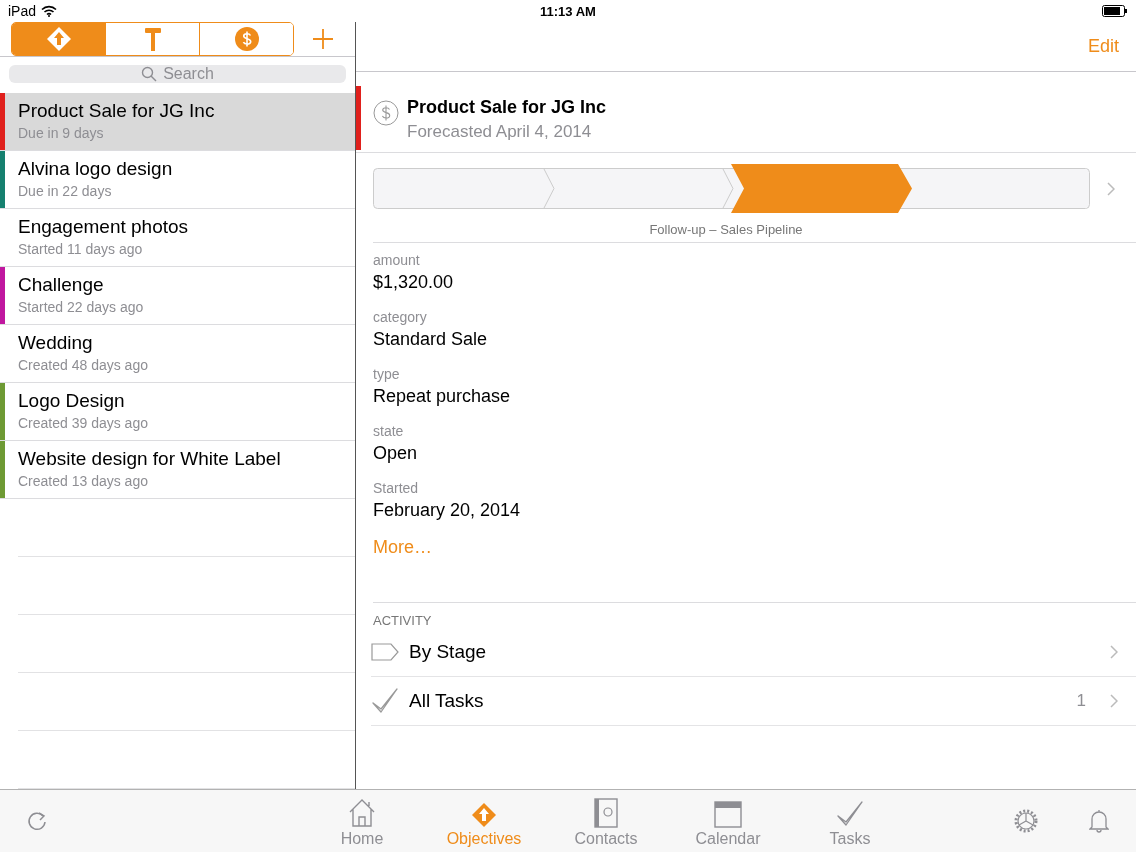 Image resolution: width=1136 pixels, height=852 pixels. Describe the element at coordinates (386, 374) in the screenshot. I see `field-label: type` at that location.